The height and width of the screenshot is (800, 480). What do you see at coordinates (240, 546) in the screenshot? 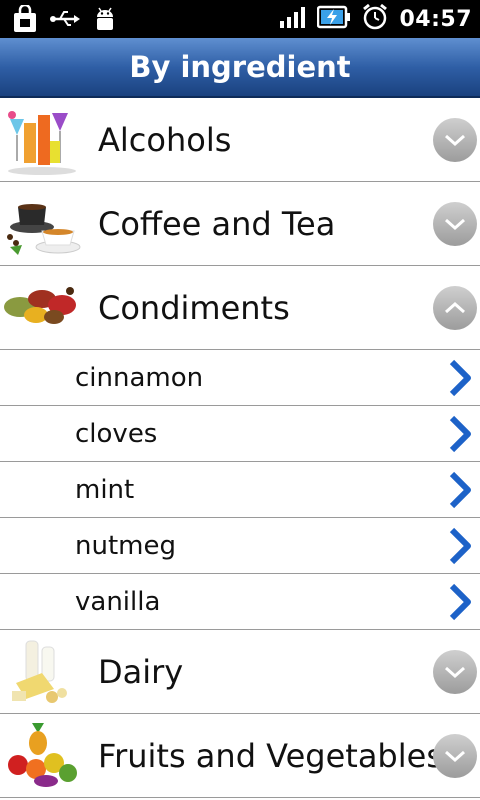
I see `ingredient-item: nutmeg` at bounding box center [240, 546].